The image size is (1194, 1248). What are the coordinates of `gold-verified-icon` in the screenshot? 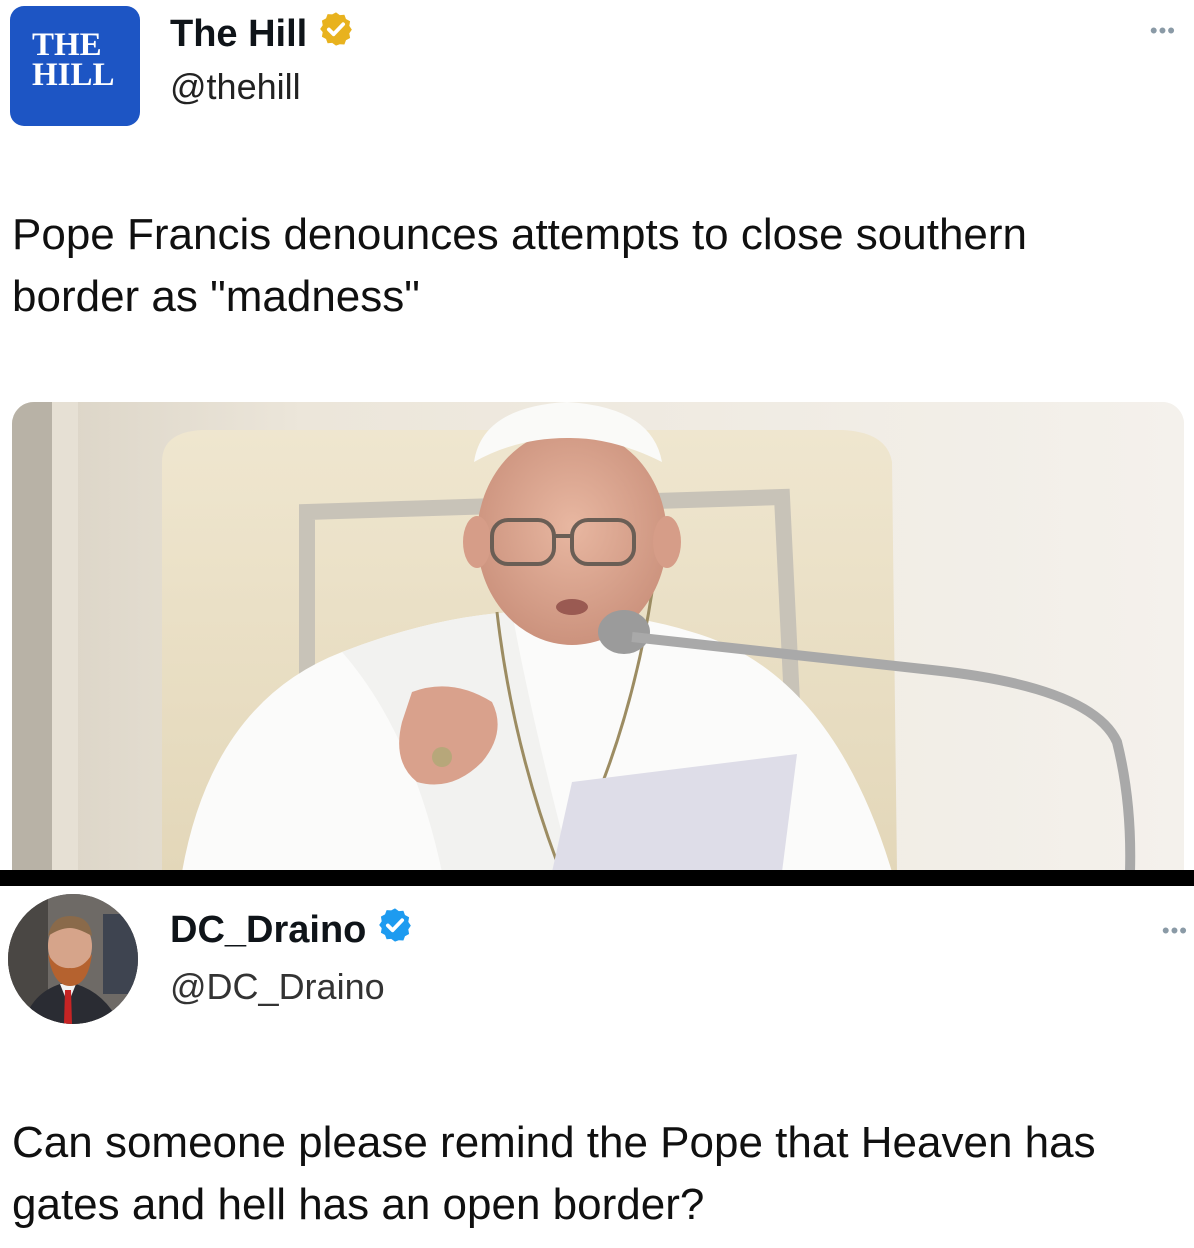 It's located at (336, 34).